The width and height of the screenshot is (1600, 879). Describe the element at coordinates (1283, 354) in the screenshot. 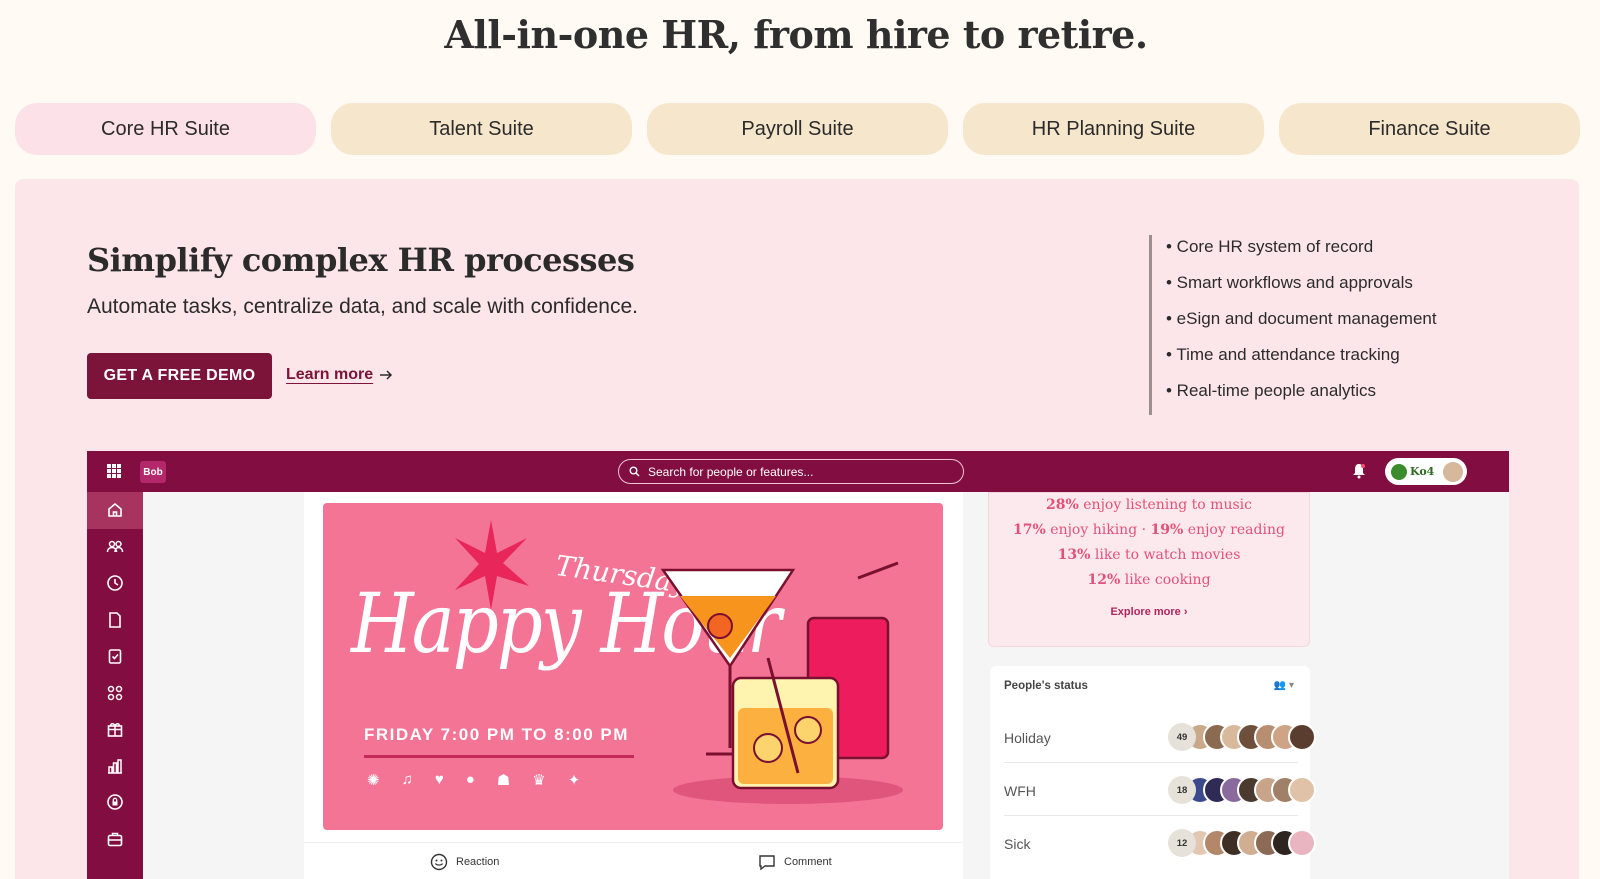

I see `feature-item: • Time and attendance tracking` at that location.